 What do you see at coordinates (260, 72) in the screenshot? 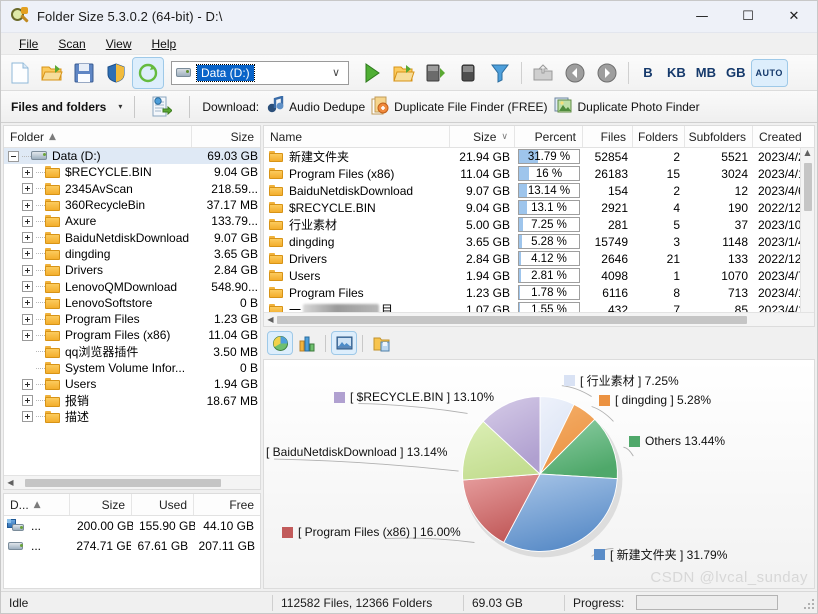
I see `drive-combobox: Data (D:) ∨` at bounding box center [260, 72].